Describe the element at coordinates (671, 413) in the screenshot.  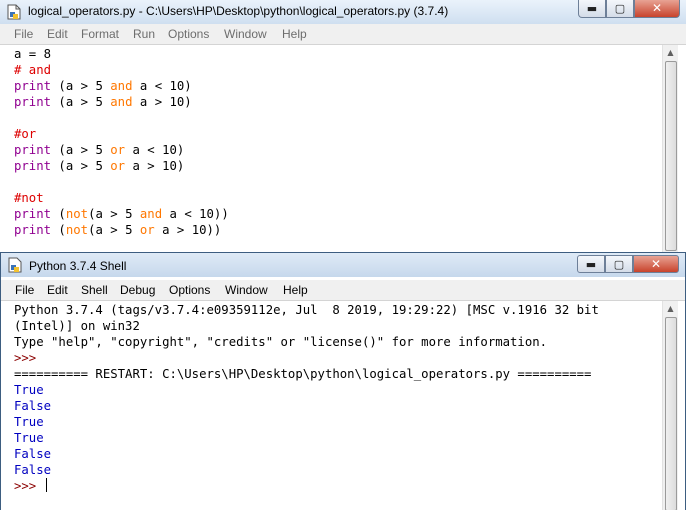
I see `shell-scroll-thumb` at that location.